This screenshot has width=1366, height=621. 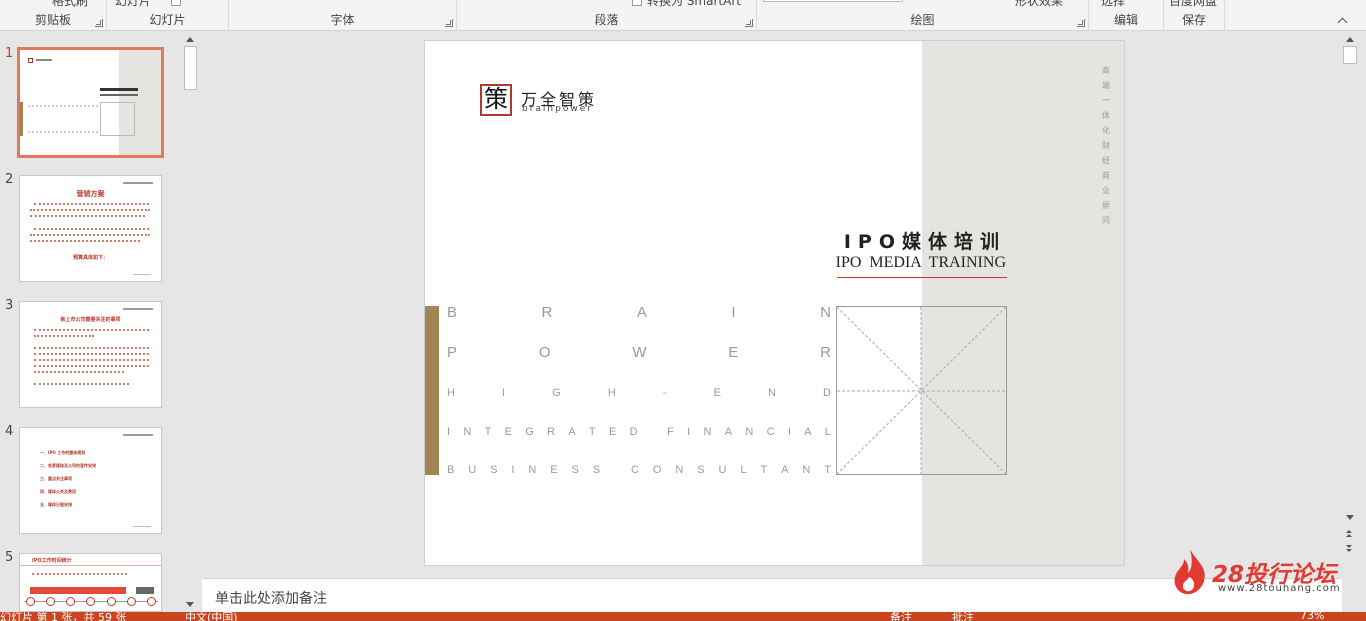 I want to click on slide-title: IPO媒体培训, so click(x=925, y=240).